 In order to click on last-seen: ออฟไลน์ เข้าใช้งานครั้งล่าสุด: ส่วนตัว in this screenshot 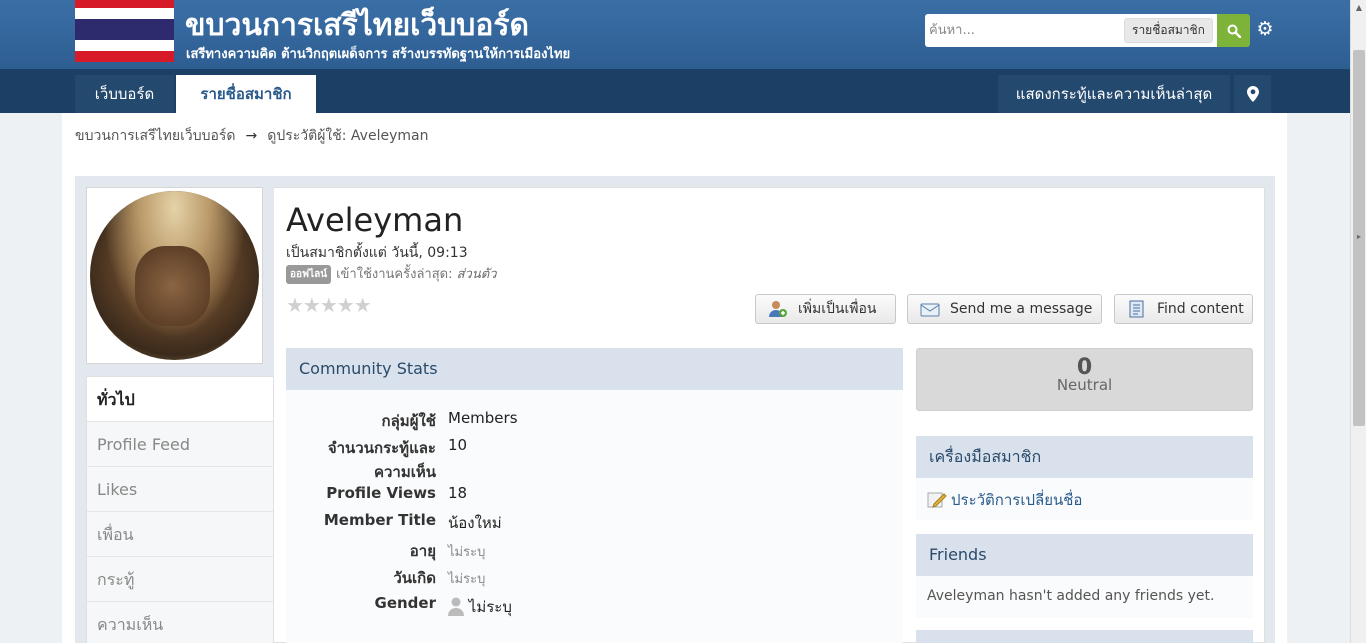, I will do `click(391, 273)`.